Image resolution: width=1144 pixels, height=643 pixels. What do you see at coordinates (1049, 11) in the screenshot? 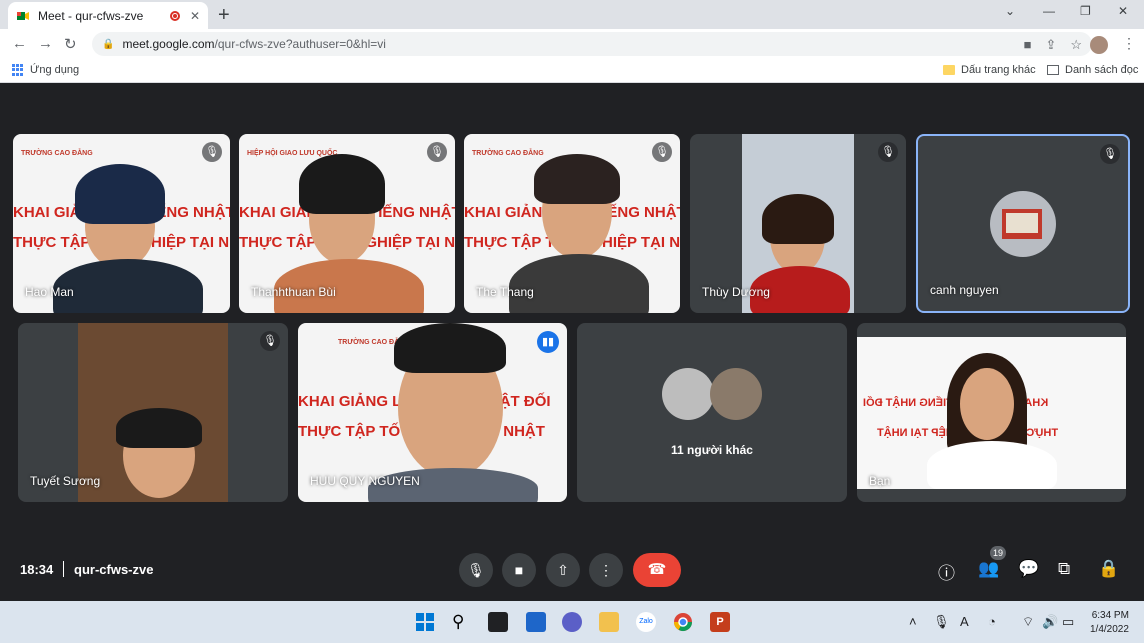
I see `minimize-button: —` at bounding box center [1049, 11].